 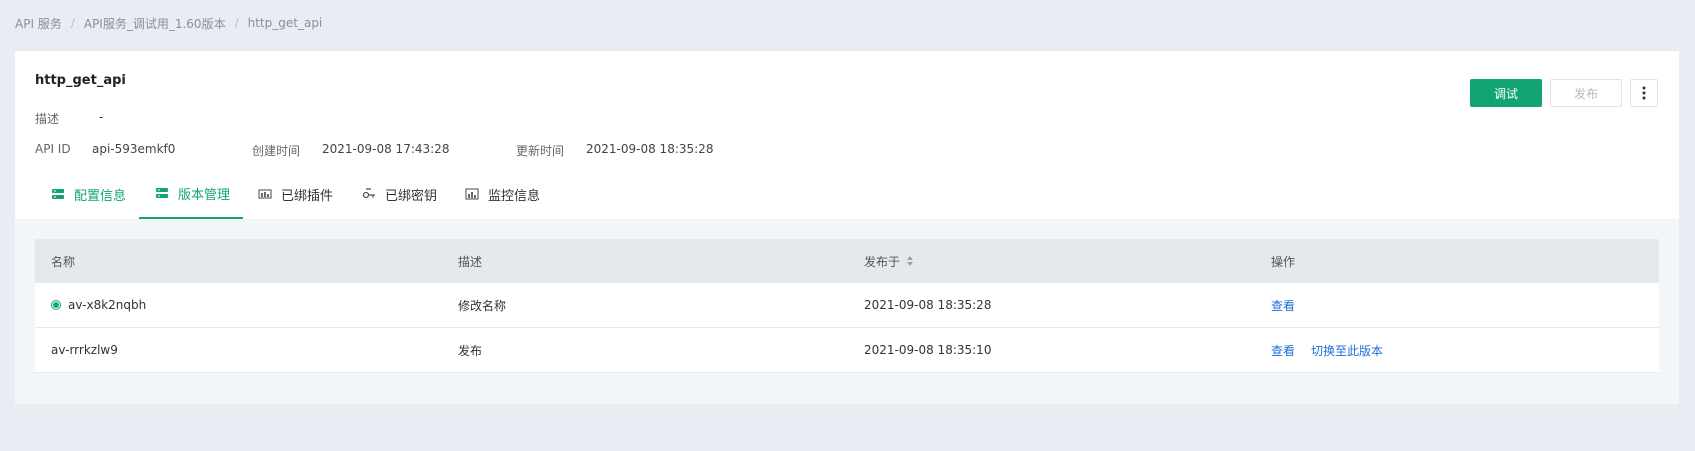 What do you see at coordinates (101, 117) in the screenshot?
I see `description-value: -` at bounding box center [101, 117].